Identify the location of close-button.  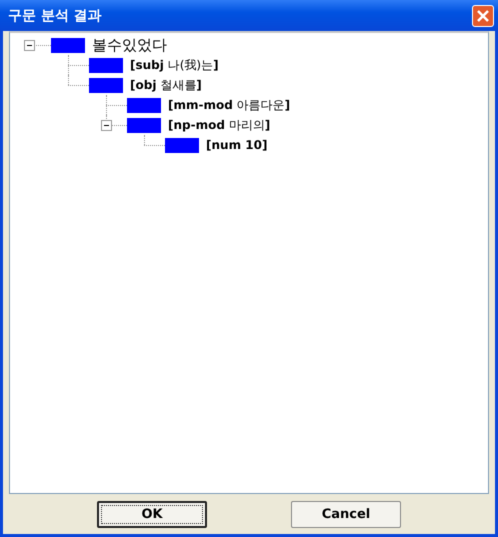
(483, 15).